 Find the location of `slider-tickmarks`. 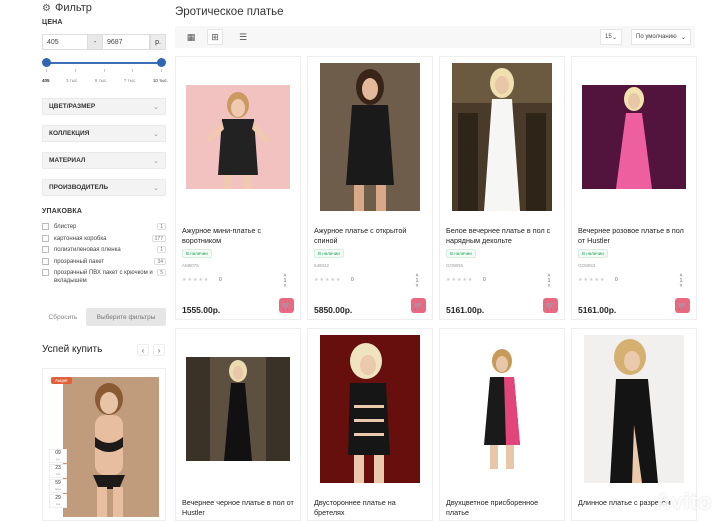

slider-tickmarks is located at coordinates (104, 71).